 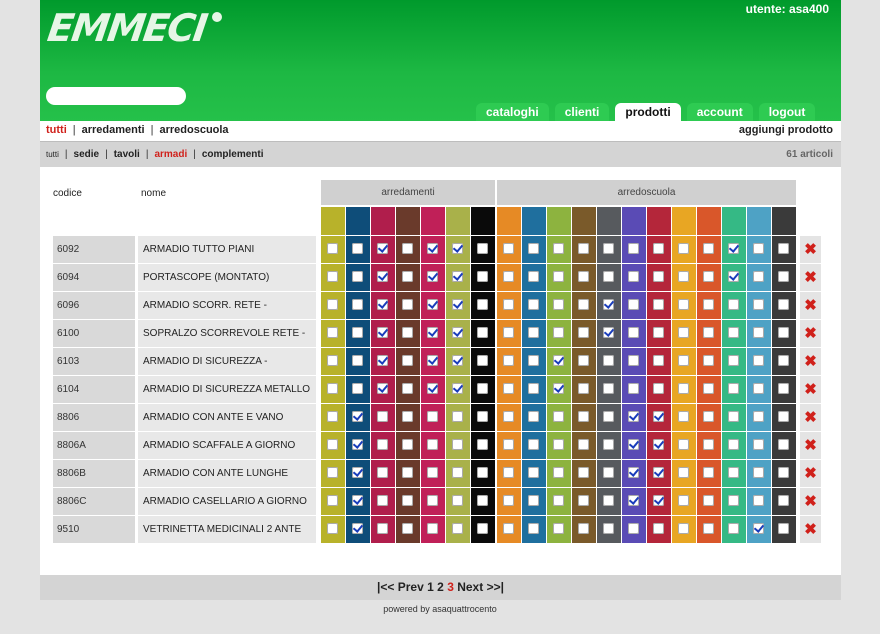 What do you see at coordinates (56, 130) in the screenshot?
I see `category-tutti: tutti` at bounding box center [56, 130].